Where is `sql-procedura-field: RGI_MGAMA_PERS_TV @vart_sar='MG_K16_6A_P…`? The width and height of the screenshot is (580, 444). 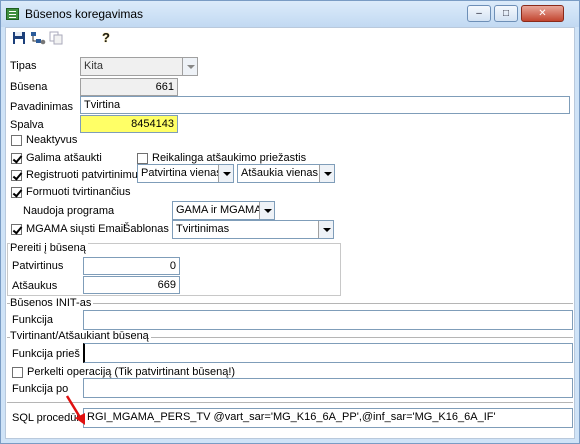
sql-procedura-field: RGI_MGAMA_PERS_TV @vart_sar='MG_K16_6A_P… is located at coordinates (328, 418).